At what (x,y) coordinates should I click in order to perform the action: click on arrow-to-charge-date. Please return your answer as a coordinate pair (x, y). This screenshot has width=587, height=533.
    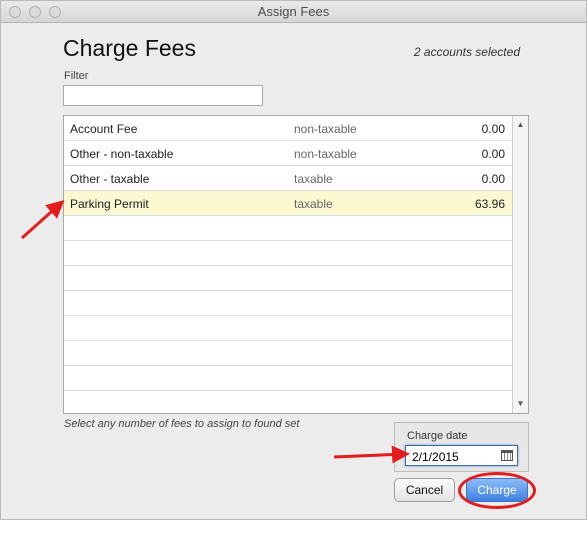
    Looking at the image, I should click on (371, 454).